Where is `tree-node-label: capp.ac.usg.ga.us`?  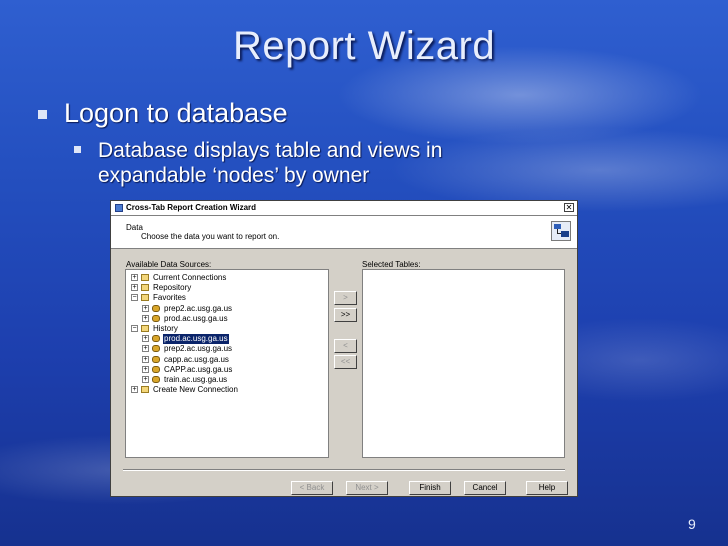
tree-node-label: capp.ac.usg.ga.us is located at coordinates (196, 359).